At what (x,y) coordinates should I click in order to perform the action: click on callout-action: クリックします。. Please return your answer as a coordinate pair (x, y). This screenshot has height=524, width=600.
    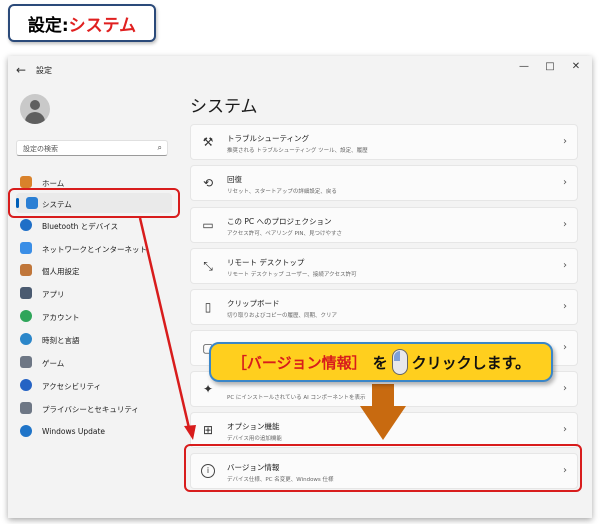
    Looking at the image, I should click on (471, 362).